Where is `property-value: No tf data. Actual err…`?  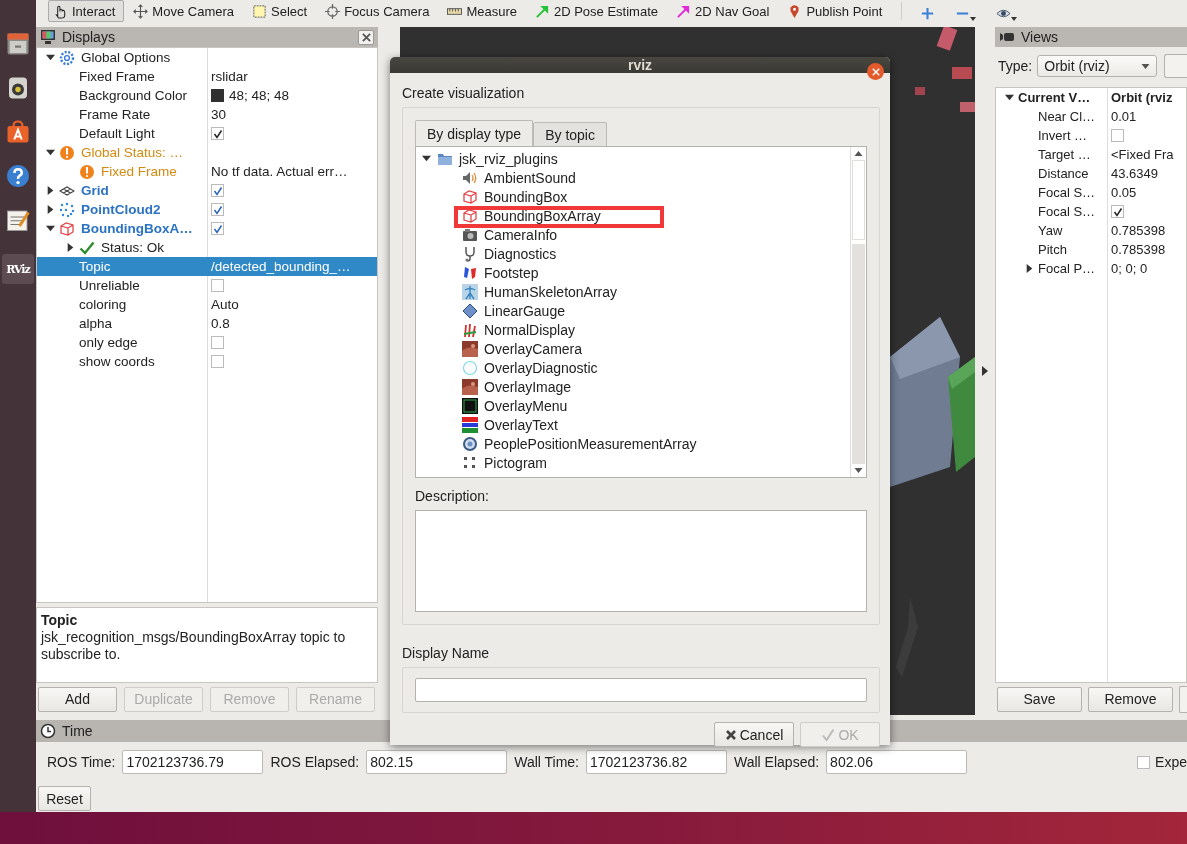
property-value: No tf data. Actual err… is located at coordinates (279, 171).